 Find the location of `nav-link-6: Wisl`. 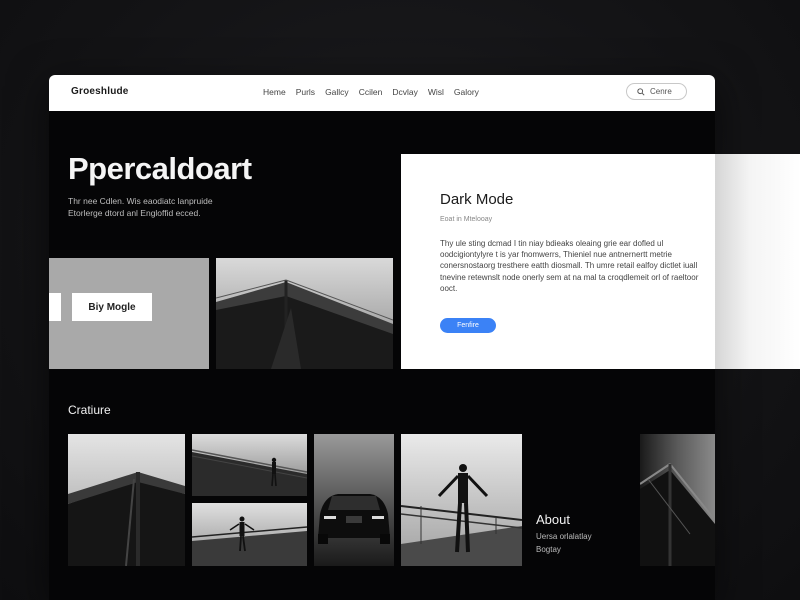

nav-link-6: Wisl is located at coordinates (436, 92).